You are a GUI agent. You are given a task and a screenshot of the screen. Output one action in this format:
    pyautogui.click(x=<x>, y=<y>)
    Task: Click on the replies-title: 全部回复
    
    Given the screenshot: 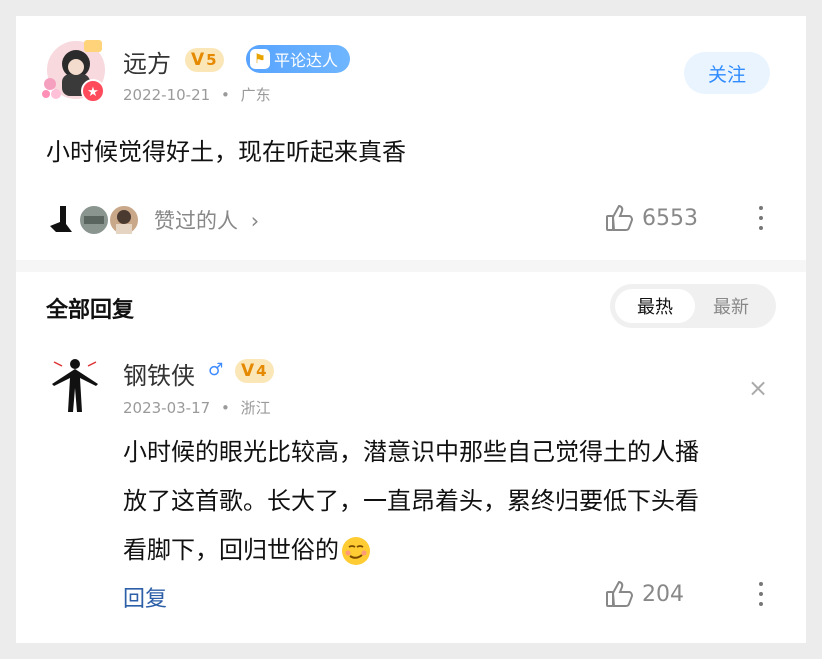 What is the action you would take?
    pyautogui.click(x=90, y=310)
    